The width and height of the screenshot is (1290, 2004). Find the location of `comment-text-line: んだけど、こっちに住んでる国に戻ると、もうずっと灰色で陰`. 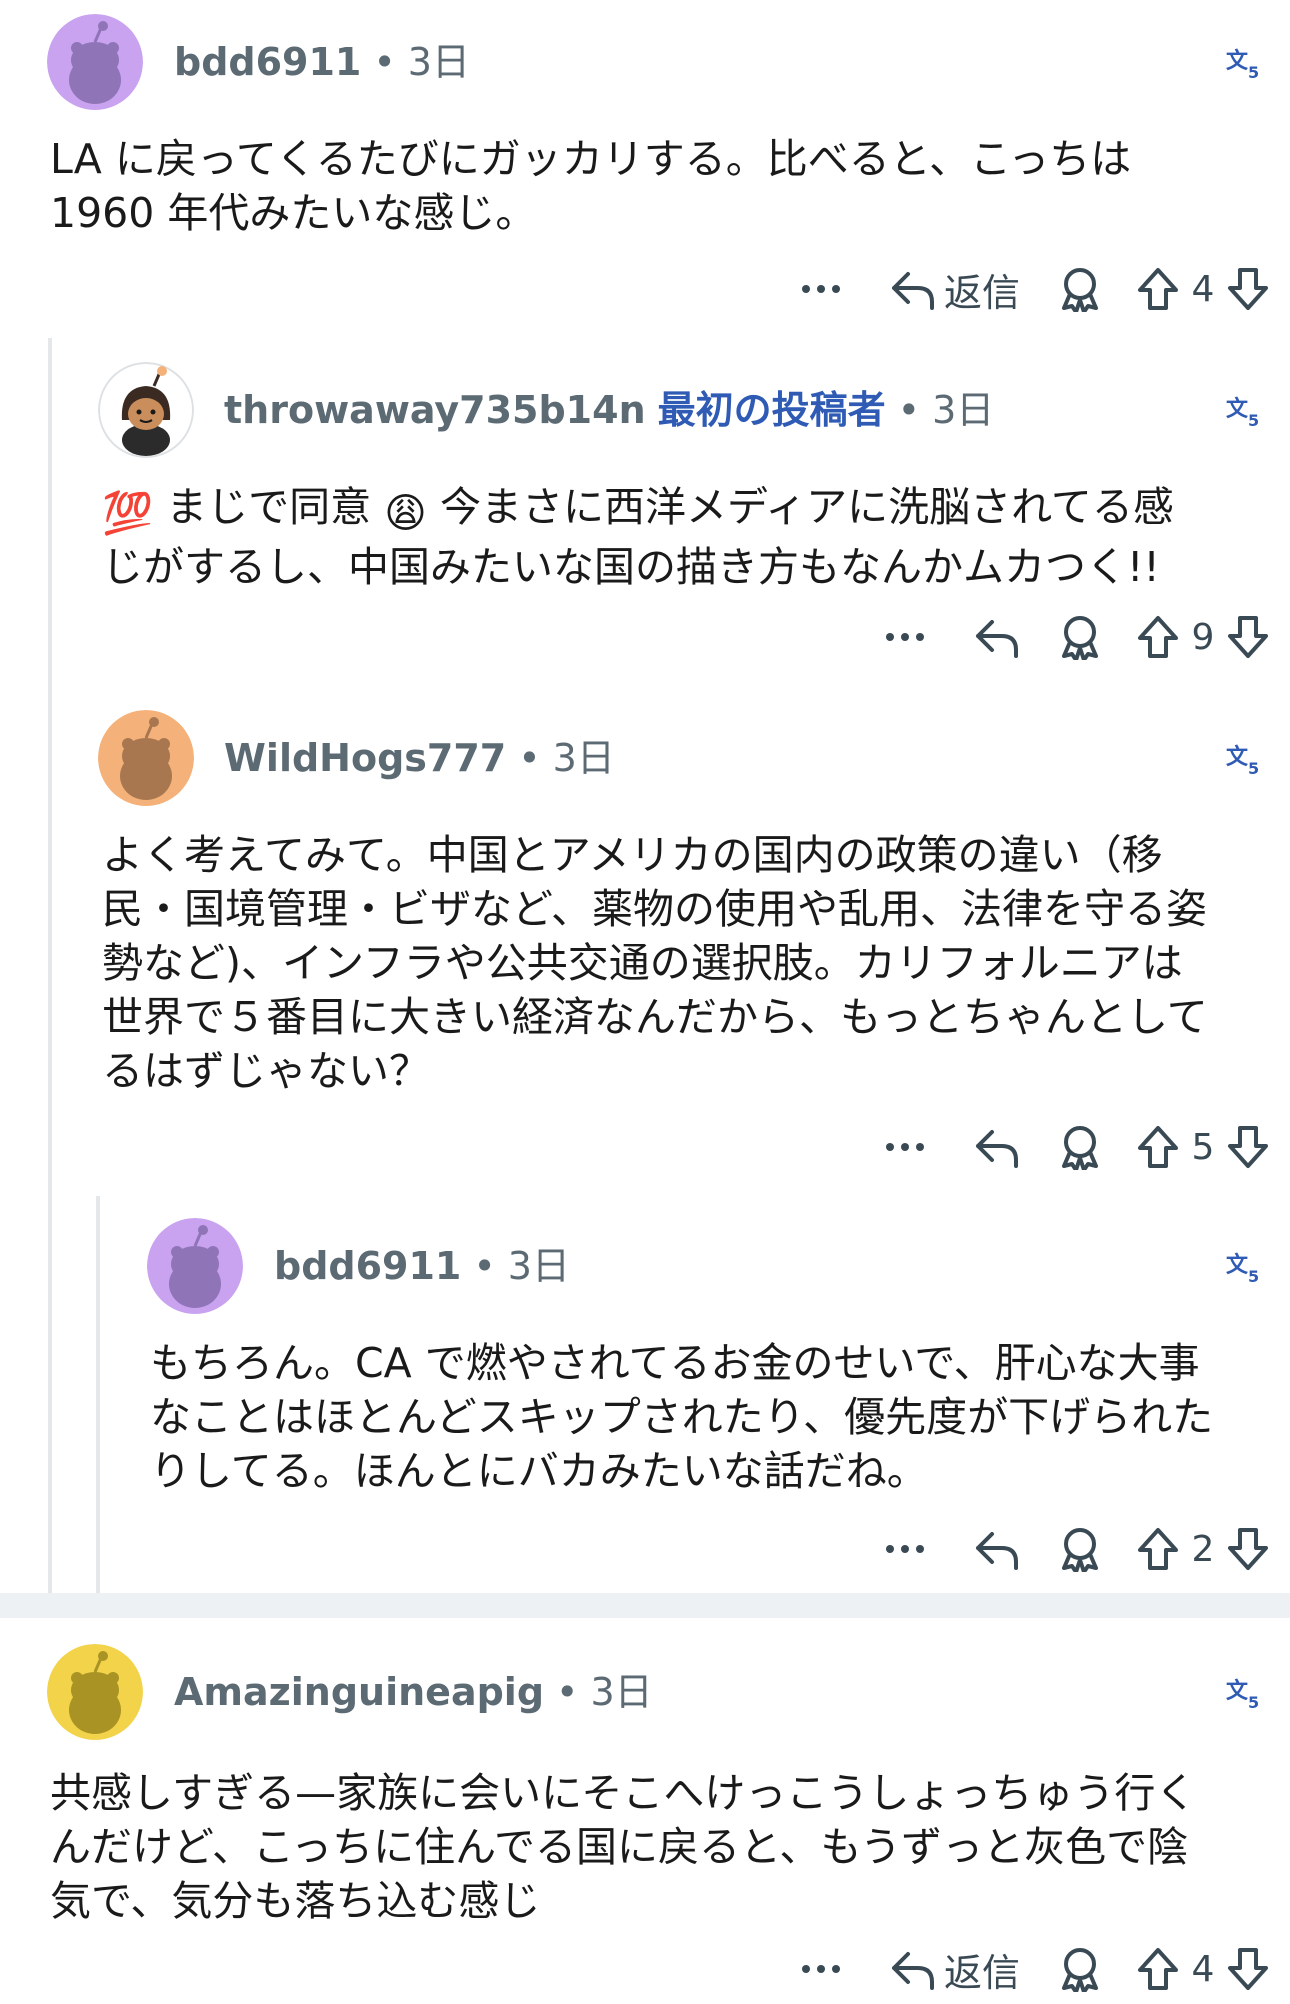

comment-text-line: んだけど、こっちに住んでる国に戻ると、もうずっと灰色で陰 is located at coordinates (619, 1847).